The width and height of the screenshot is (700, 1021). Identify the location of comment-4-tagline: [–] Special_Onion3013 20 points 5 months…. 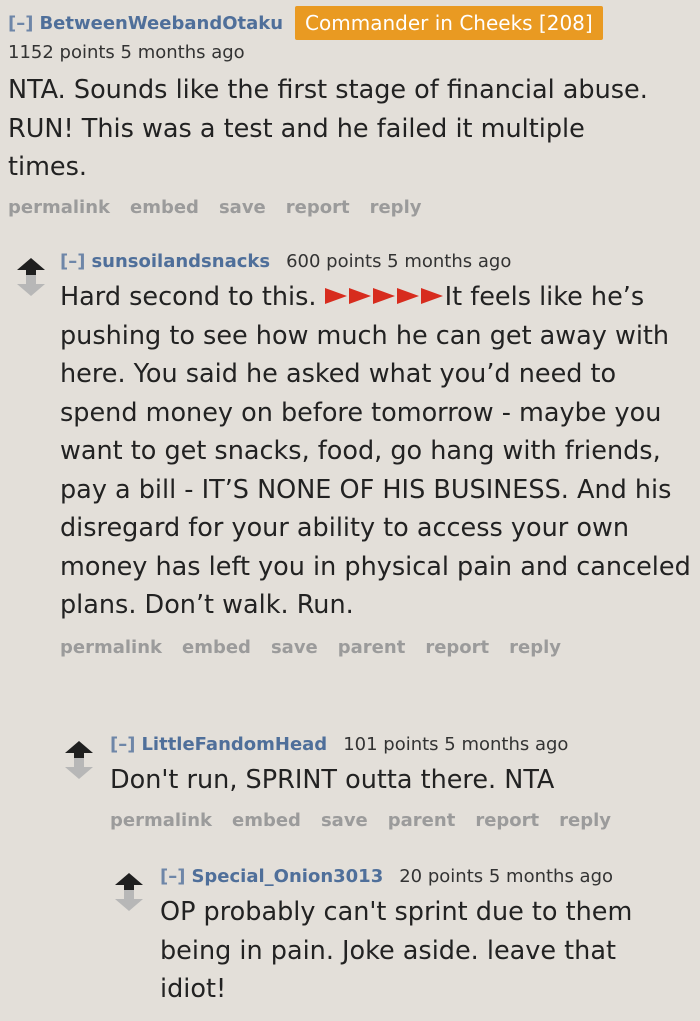
(430, 876).